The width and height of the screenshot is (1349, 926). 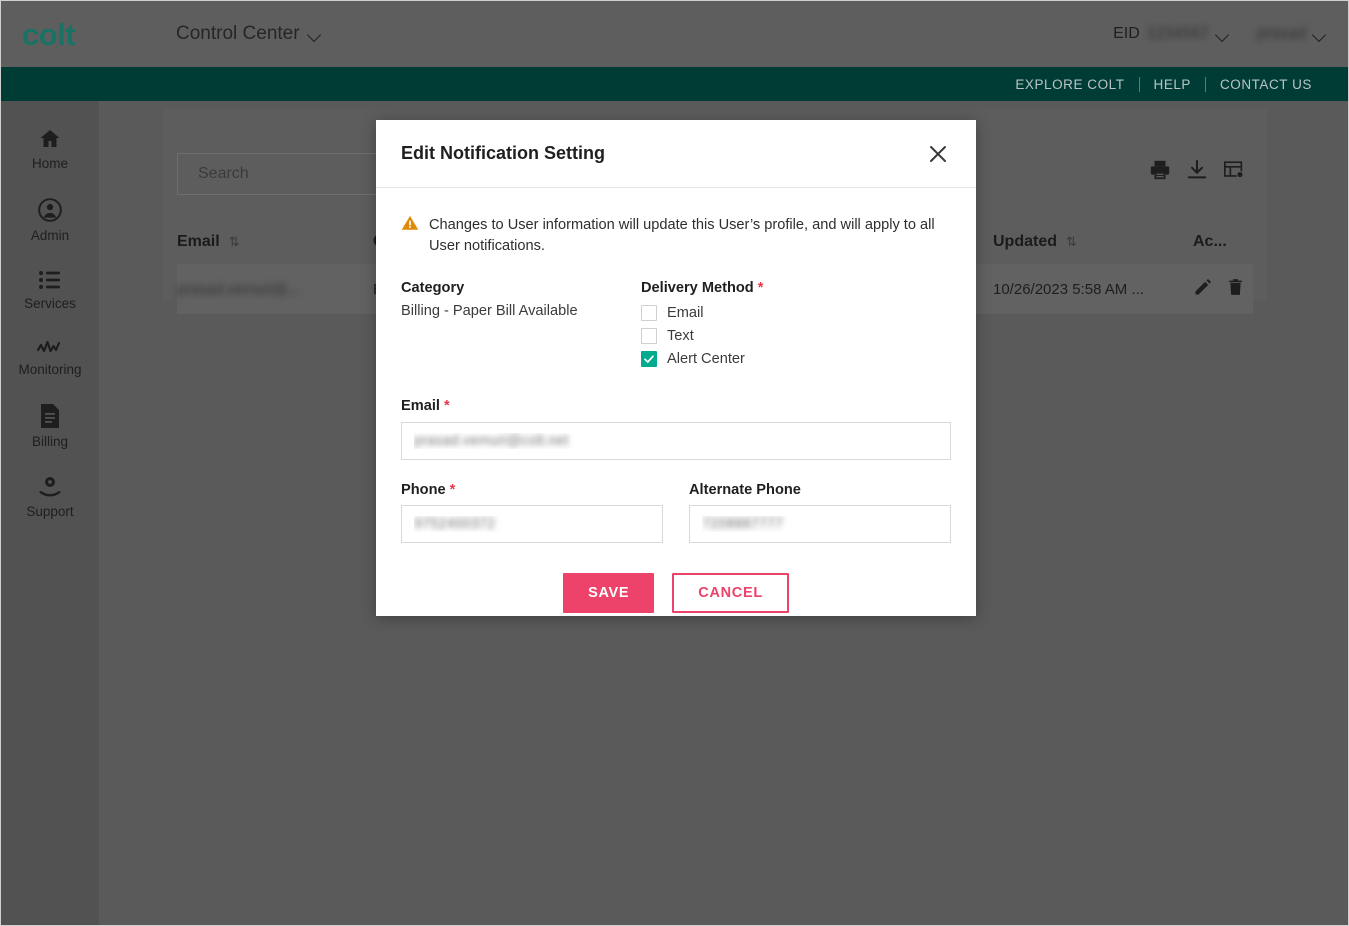 What do you see at coordinates (796, 313) in the screenshot?
I see `delivery-option-email: Email` at bounding box center [796, 313].